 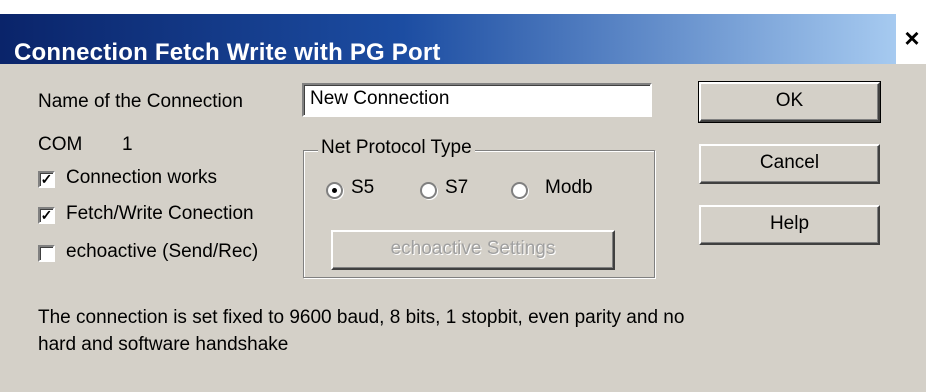 I want to click on s5-label: S5, so click(x=363, y=187).